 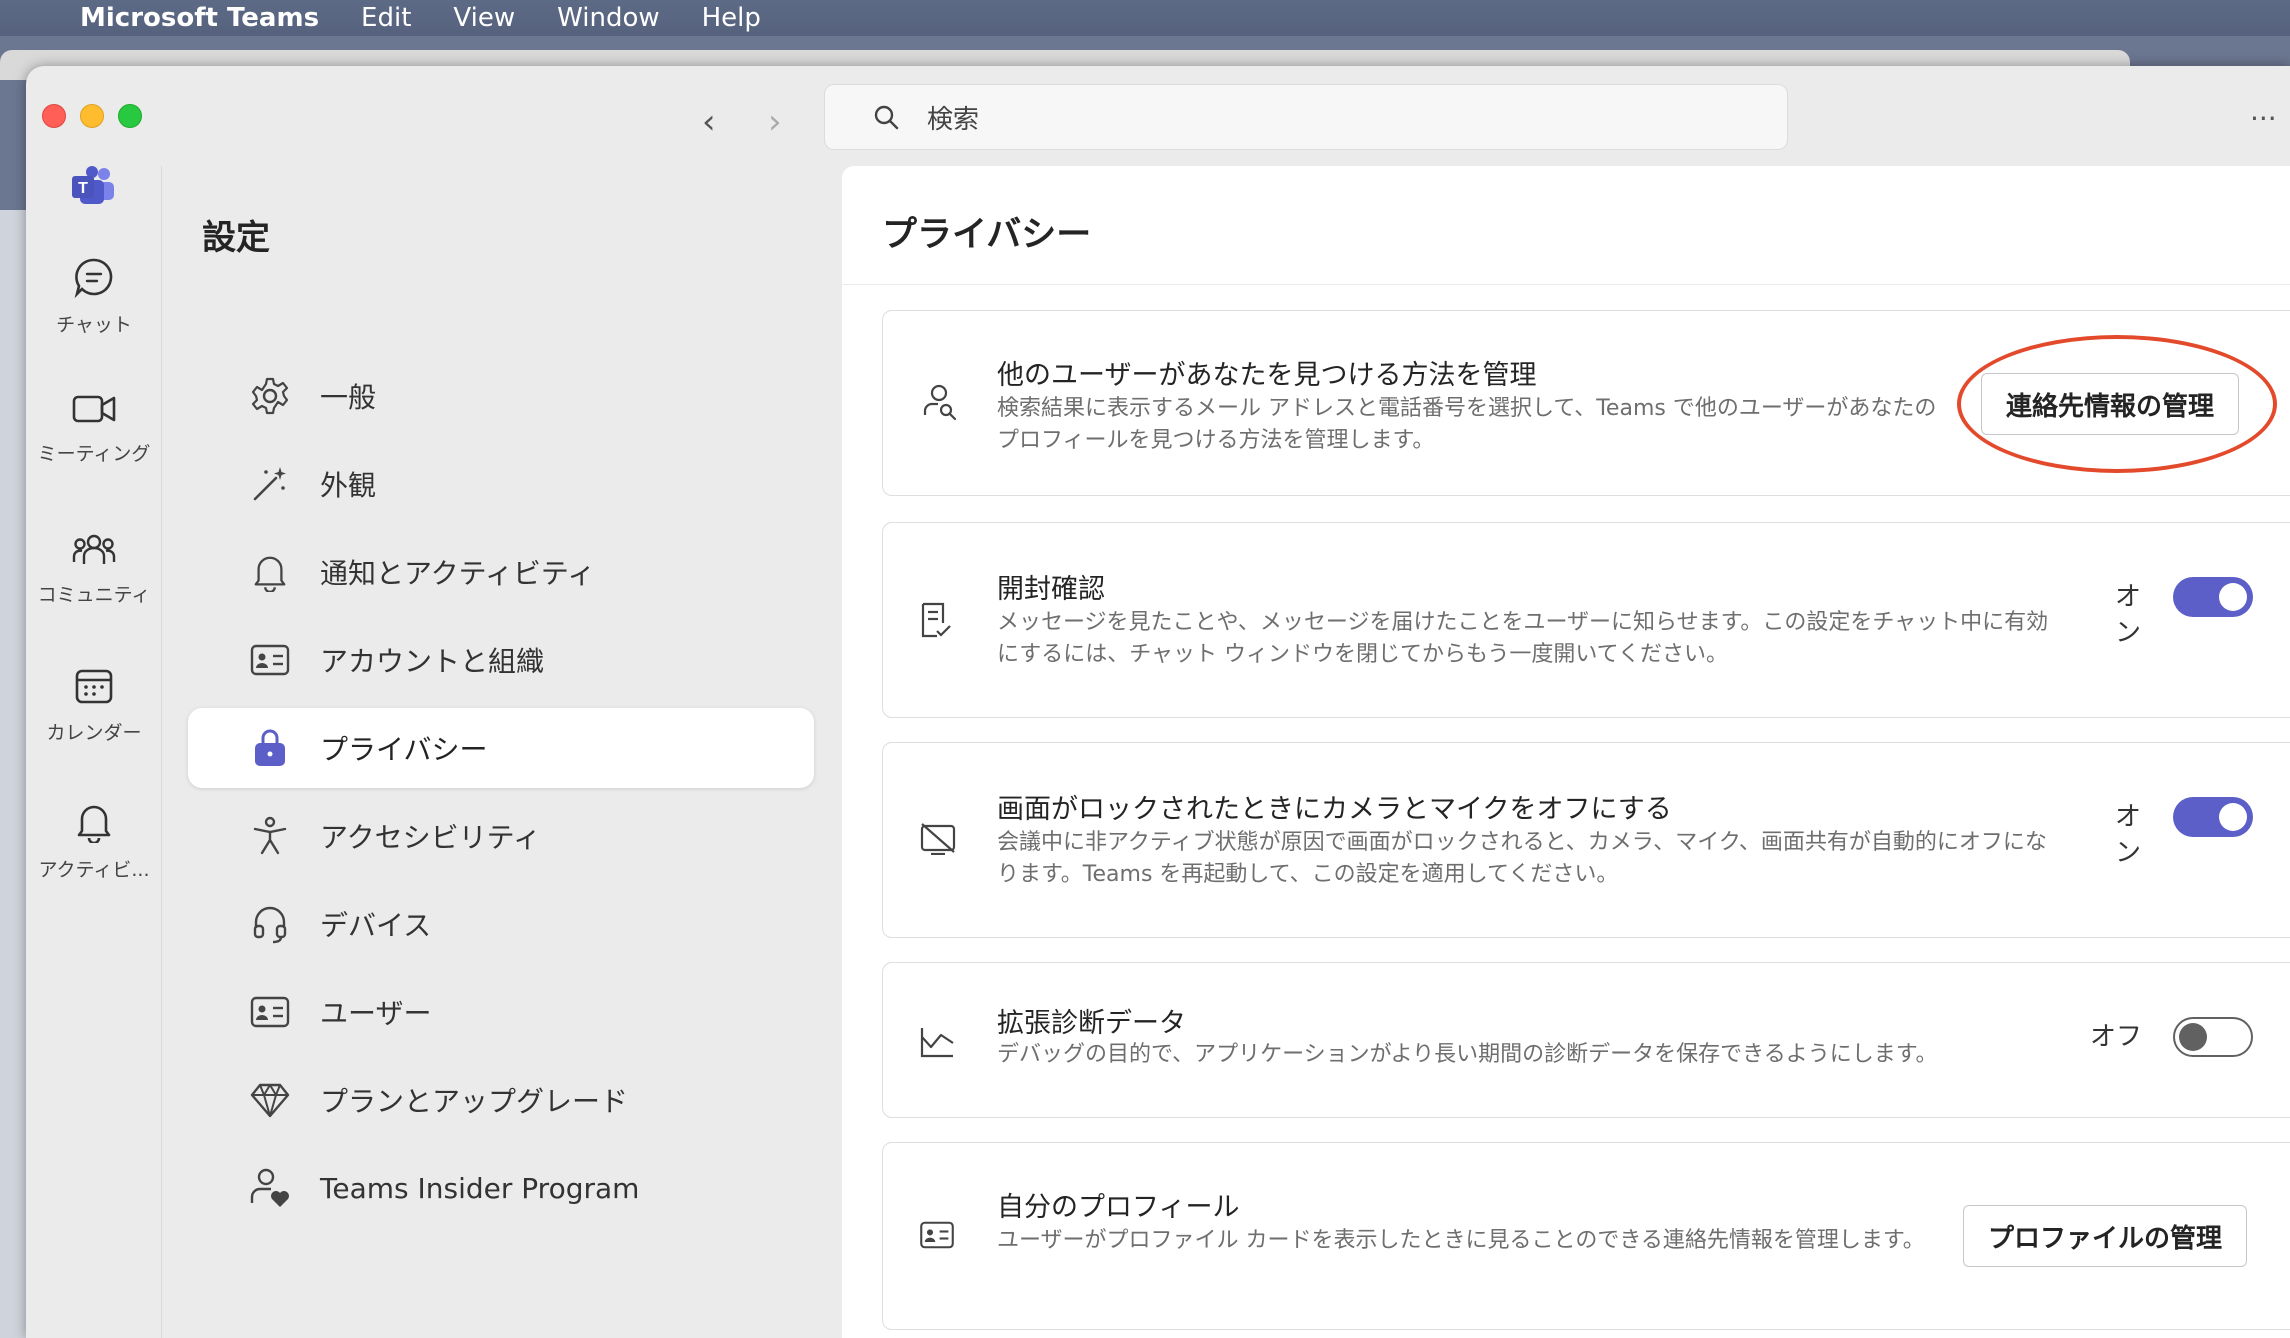 What do you see at coordinates (2115, 1037) in the screenshot?
I see `diagnostics-state: オフ` at bounding box center [2115, 1037].